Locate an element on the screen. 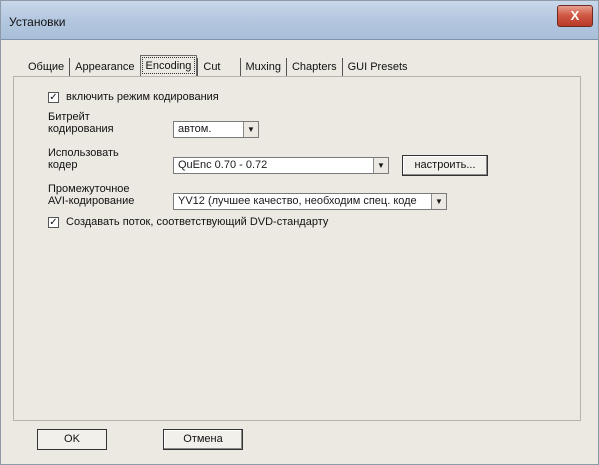 This screenshot has height=465, width=599. tab-cut: Cut is located at coordinates (211, 67).